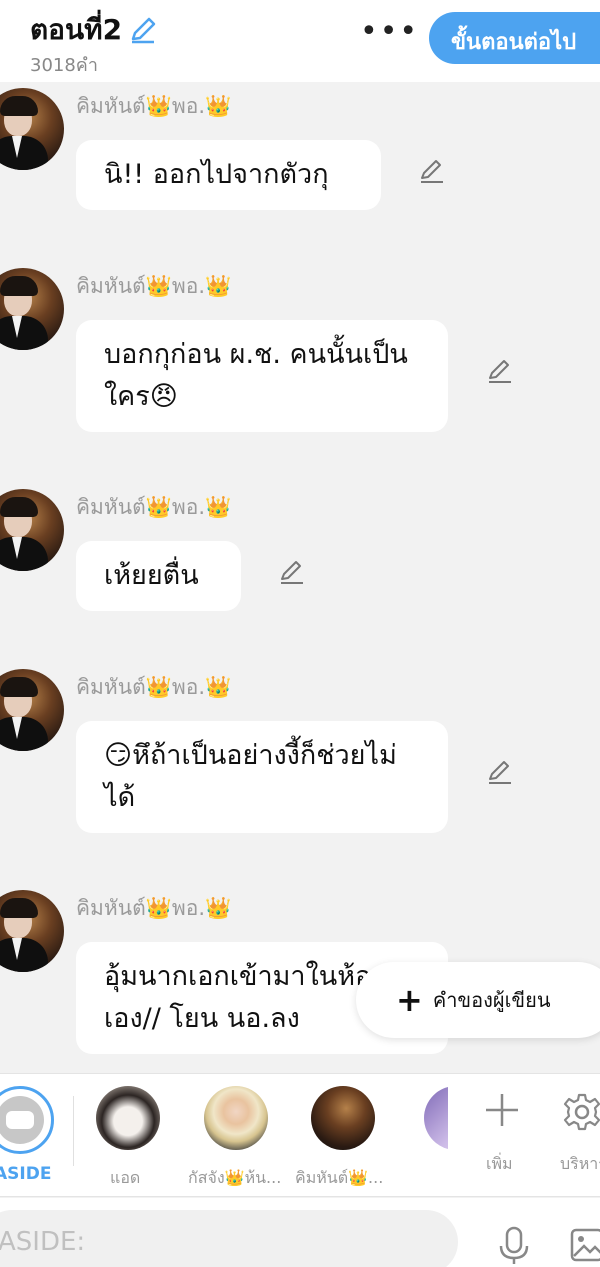 The image size is (600, 1267). What do you see at coordinates (389, 32) in the screenshot?
I see `more-options-icon: •••` at bounding box center [389, 32].